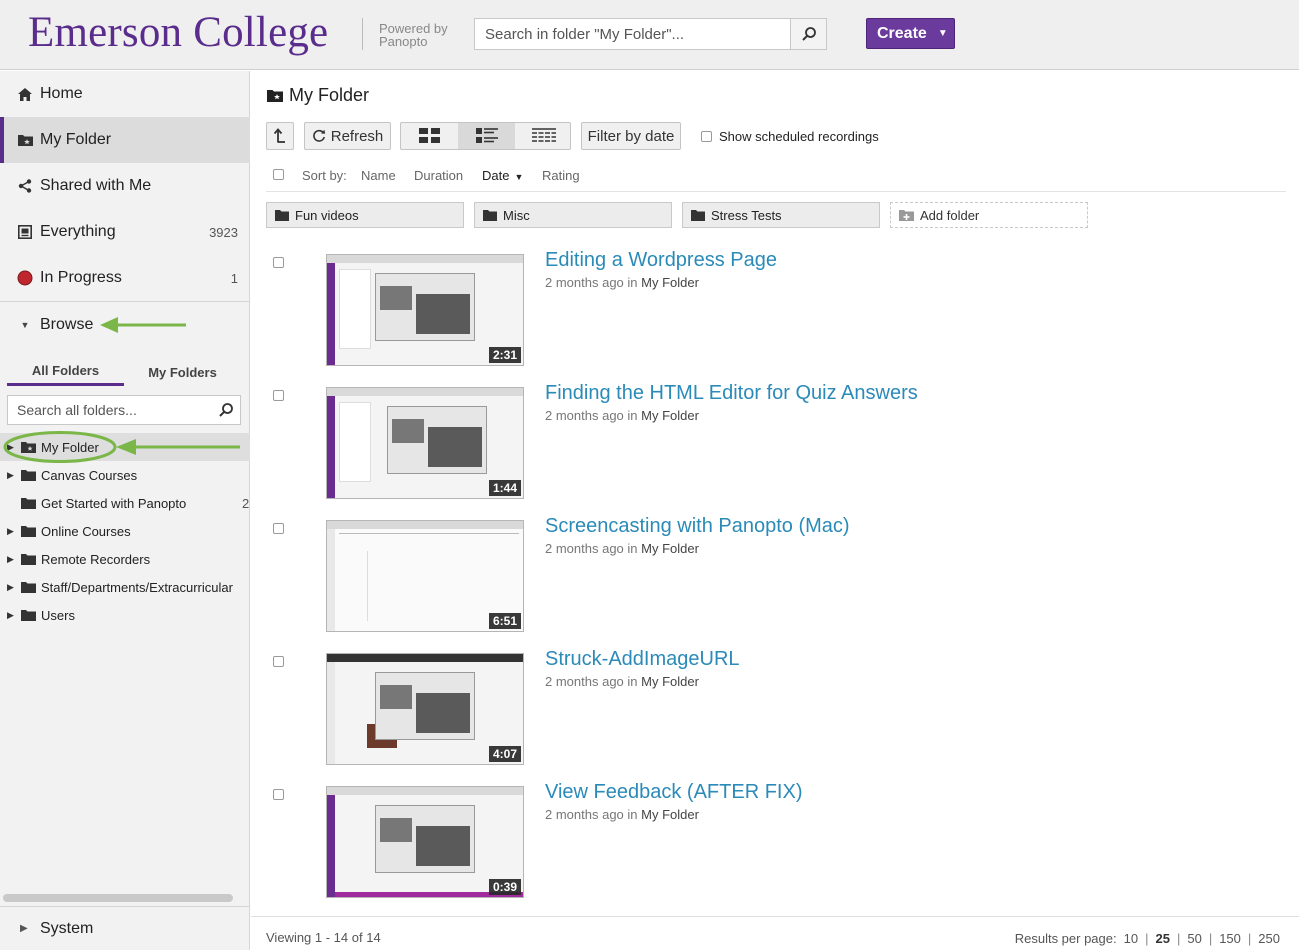 The image size is (1299, 950). Describe the element at coordinates (950, 215) in the screenshot. I see `add-folder-label: Add folder` at that location.